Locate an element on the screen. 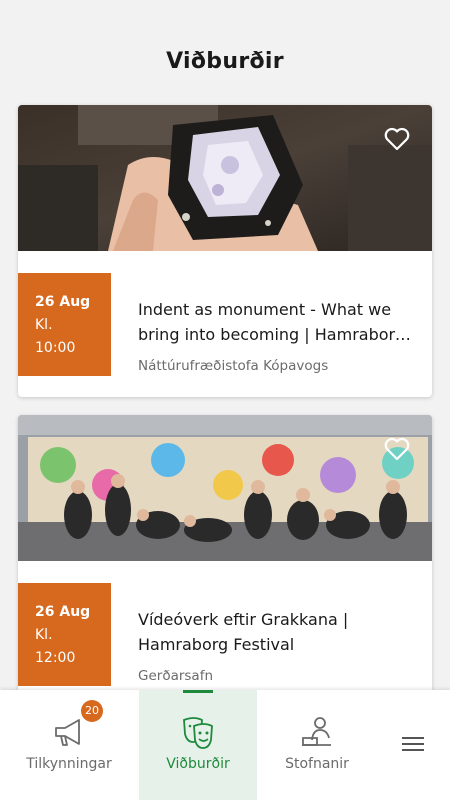  bottom-tab-bar: 20 Tilkynningar Viðburðir Stofnanir is located at coordinates (225, 745).